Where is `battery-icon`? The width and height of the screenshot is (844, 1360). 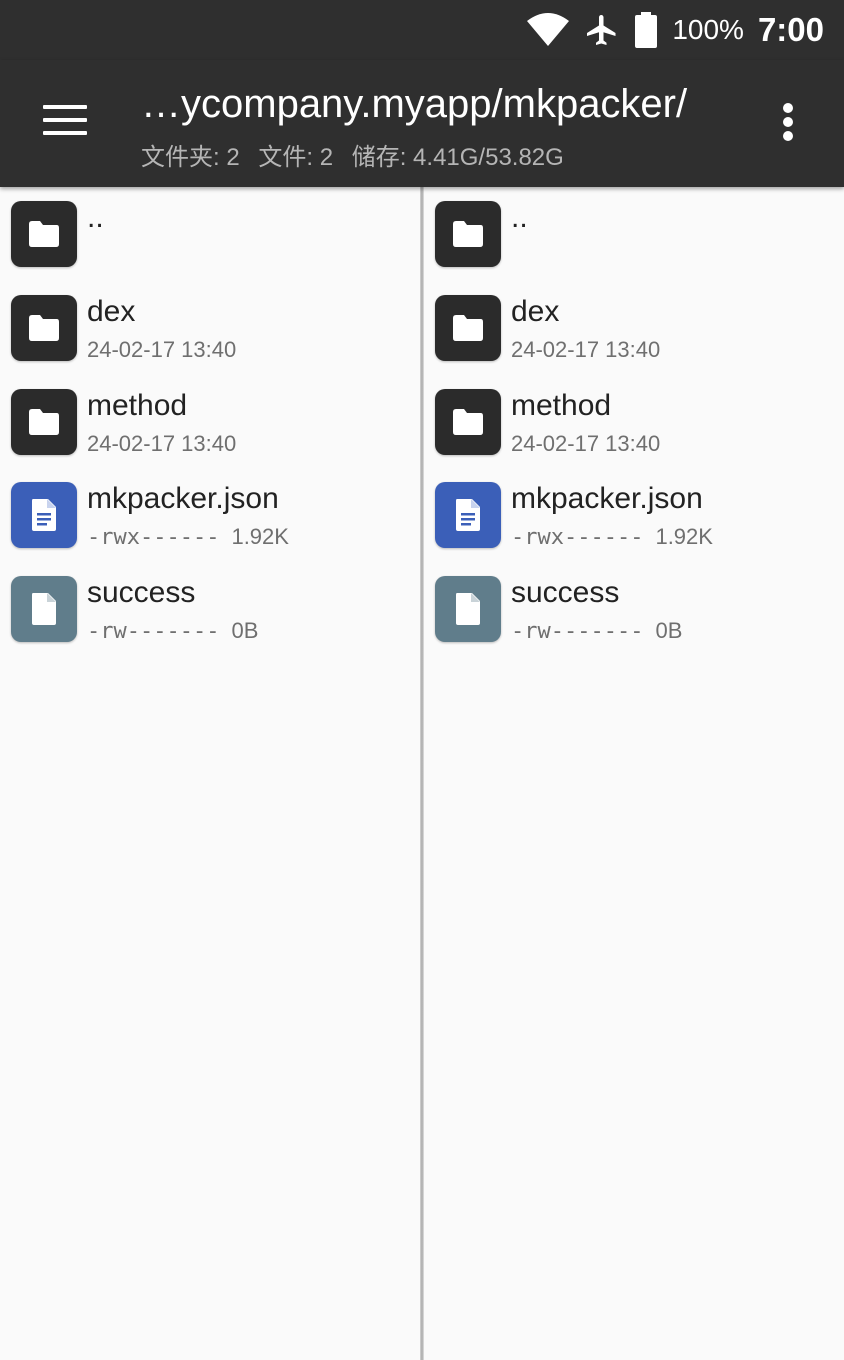 battery-icon is located at coordinates (646, 30).